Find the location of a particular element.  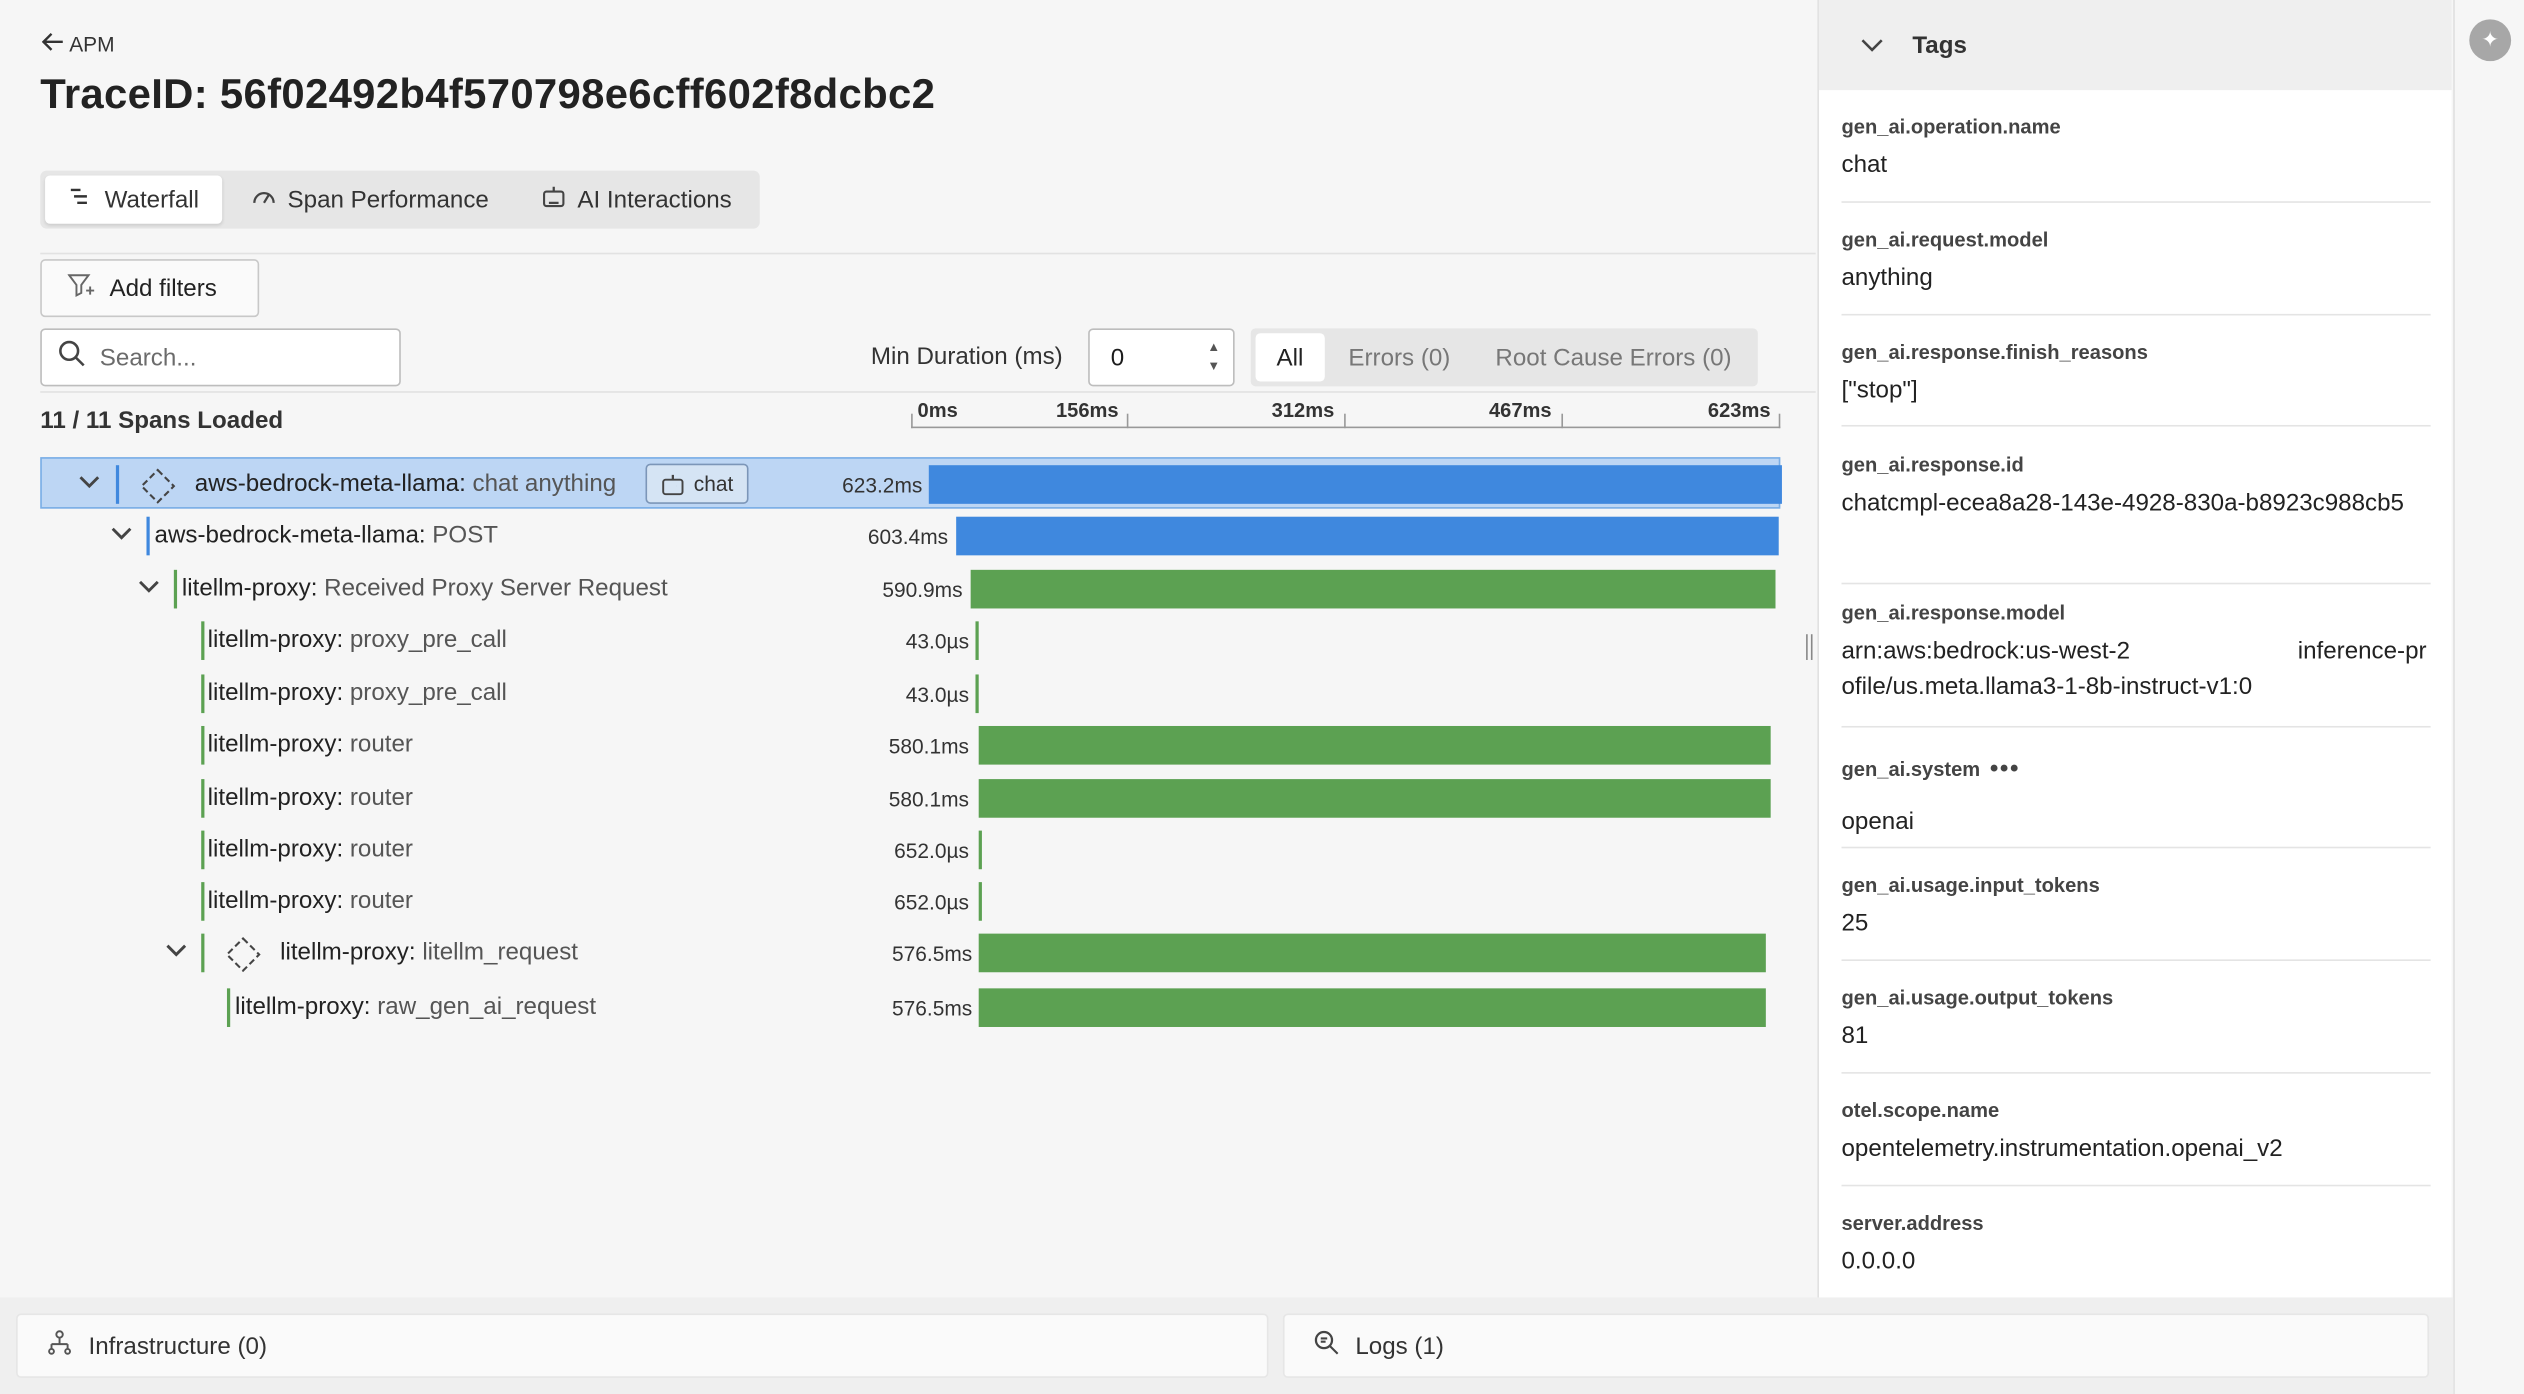

tags-title: Tags is located at coordinates (1939, 45).